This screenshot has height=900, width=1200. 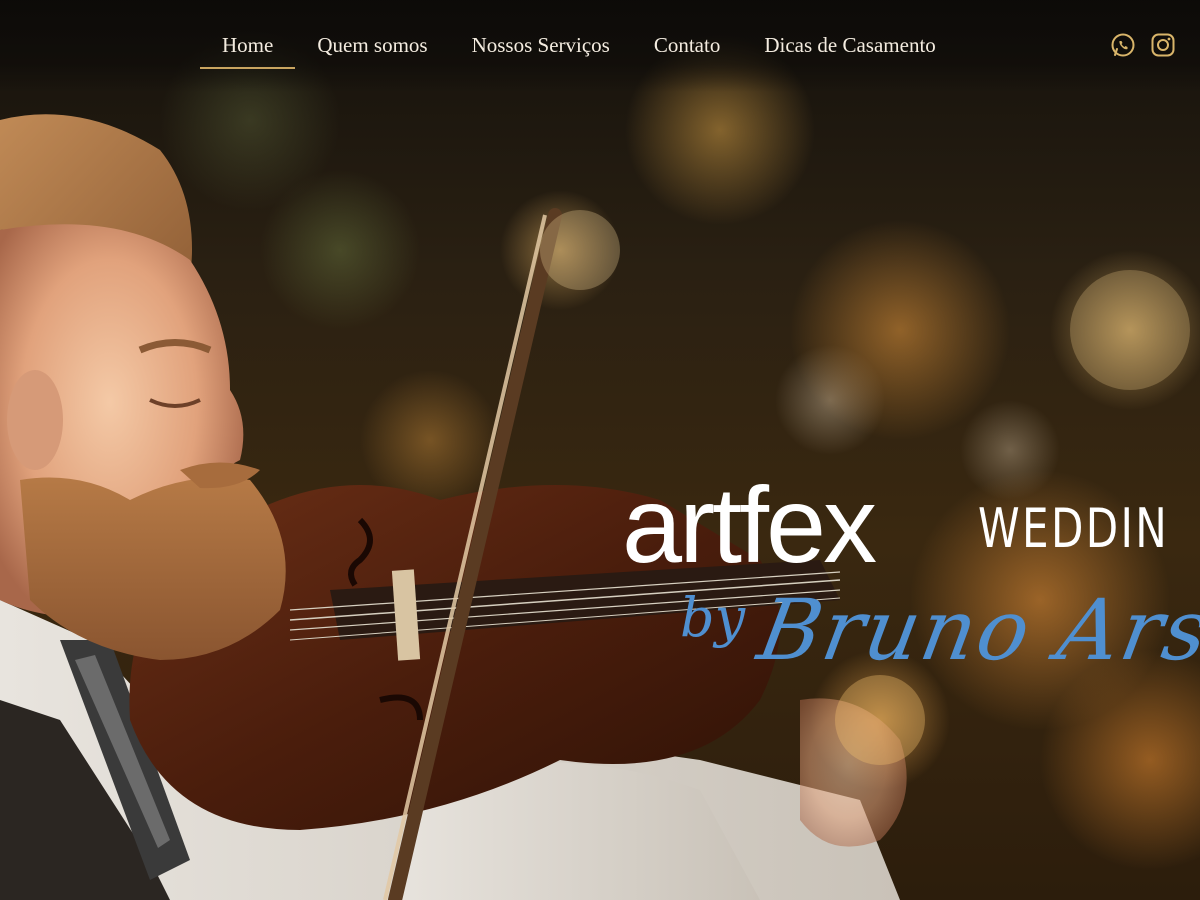 I want to click on nav-nossos-servicos: Nossos Serviços, so click(x=541, y=45).